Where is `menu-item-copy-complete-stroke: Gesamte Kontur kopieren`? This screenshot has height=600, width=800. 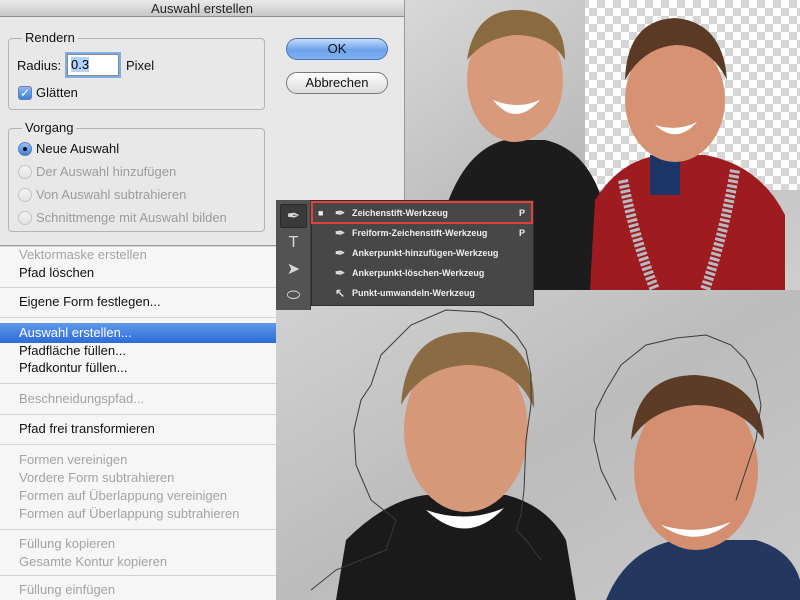 menu-item-copy-complete-stroke: Gesamte Kontur kopieren is located at coordinates (138, 562).